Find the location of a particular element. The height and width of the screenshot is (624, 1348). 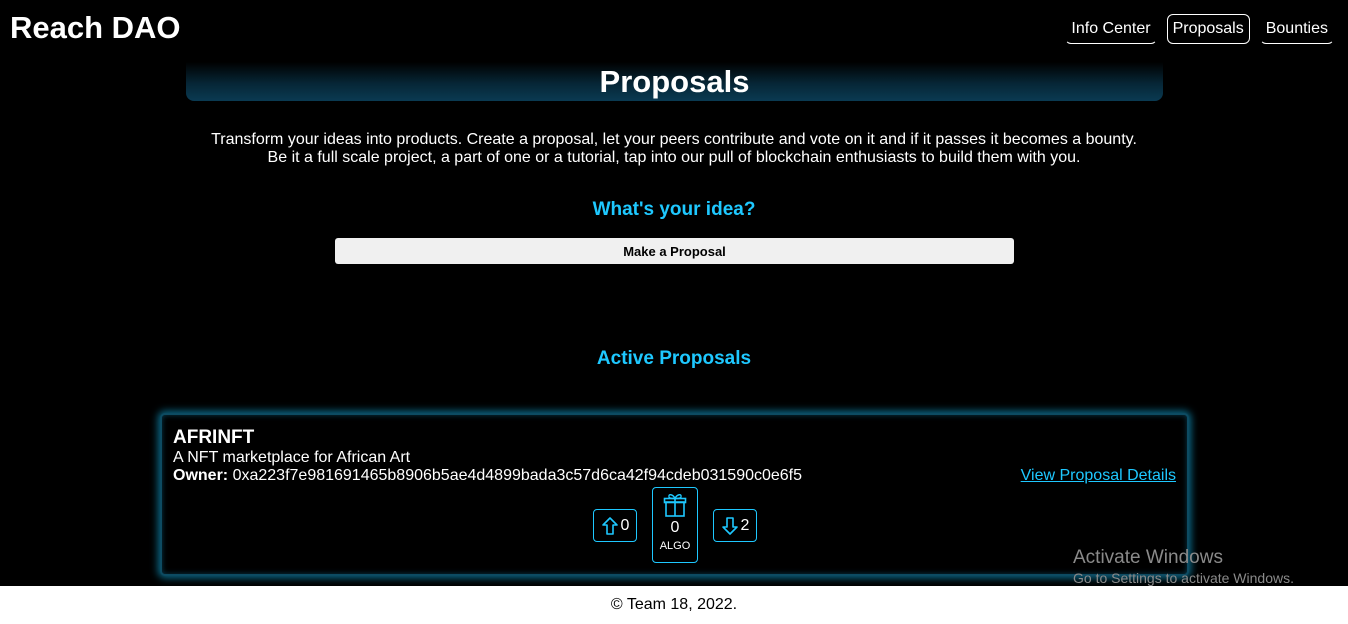

upvote-button: 0 is located at coordinates (615, 525).